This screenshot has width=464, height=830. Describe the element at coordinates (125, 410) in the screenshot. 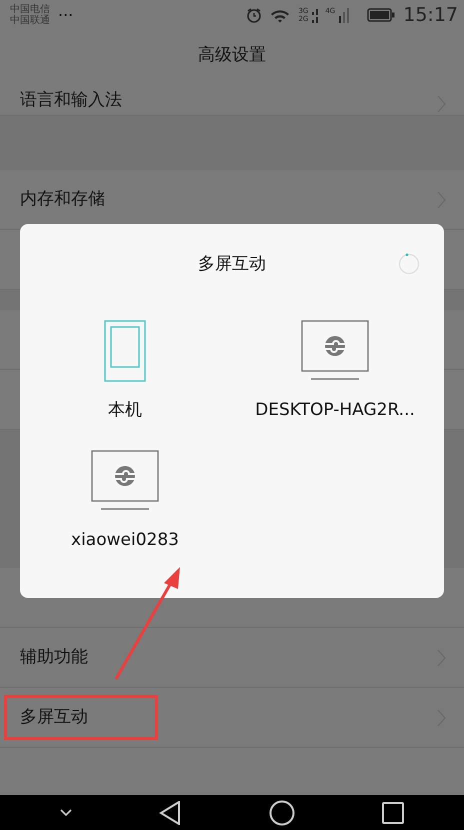

I see `device-name: 本机` at that location.